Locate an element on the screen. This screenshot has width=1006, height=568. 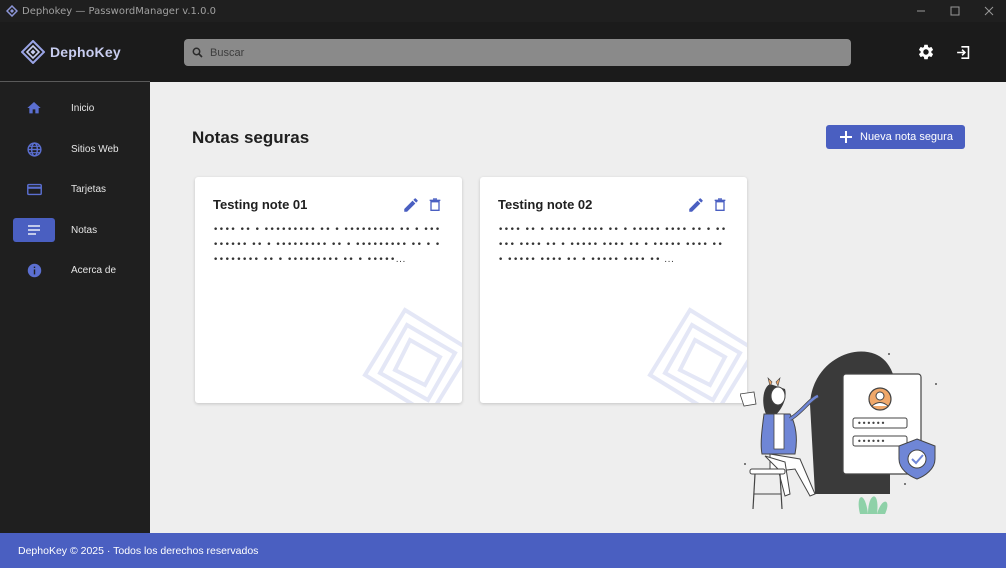
sidebar-item-sitios-web: Sitios Web is located at coordinates (78, 149).